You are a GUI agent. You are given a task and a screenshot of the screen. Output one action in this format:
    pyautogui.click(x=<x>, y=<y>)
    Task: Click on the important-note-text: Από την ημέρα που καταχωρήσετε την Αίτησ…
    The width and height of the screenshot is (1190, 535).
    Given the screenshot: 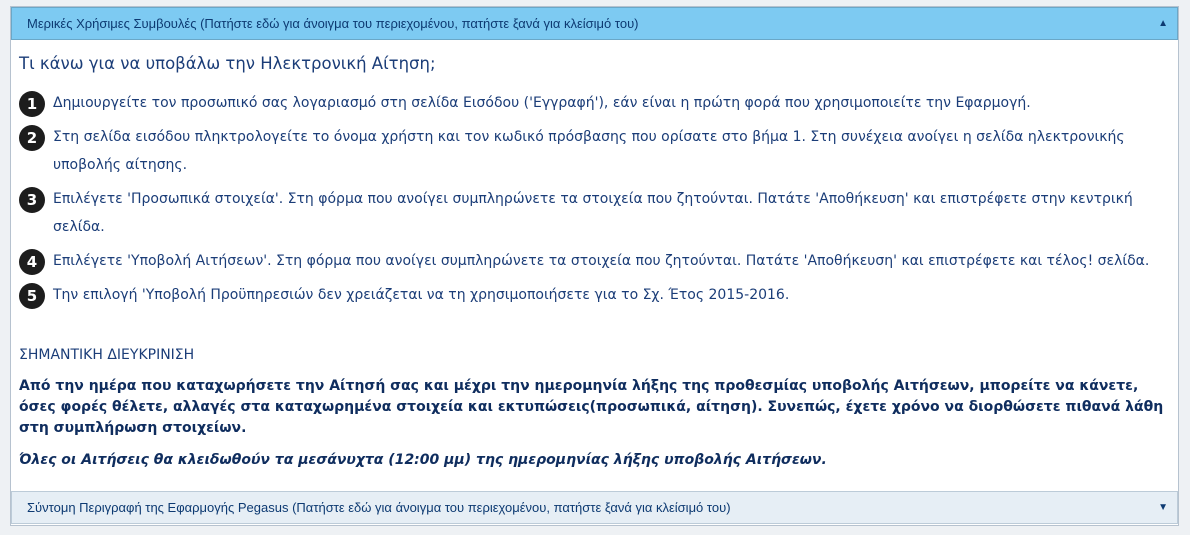 What is the action you would take?
    pyautogui.click(x=591, y=407)
    